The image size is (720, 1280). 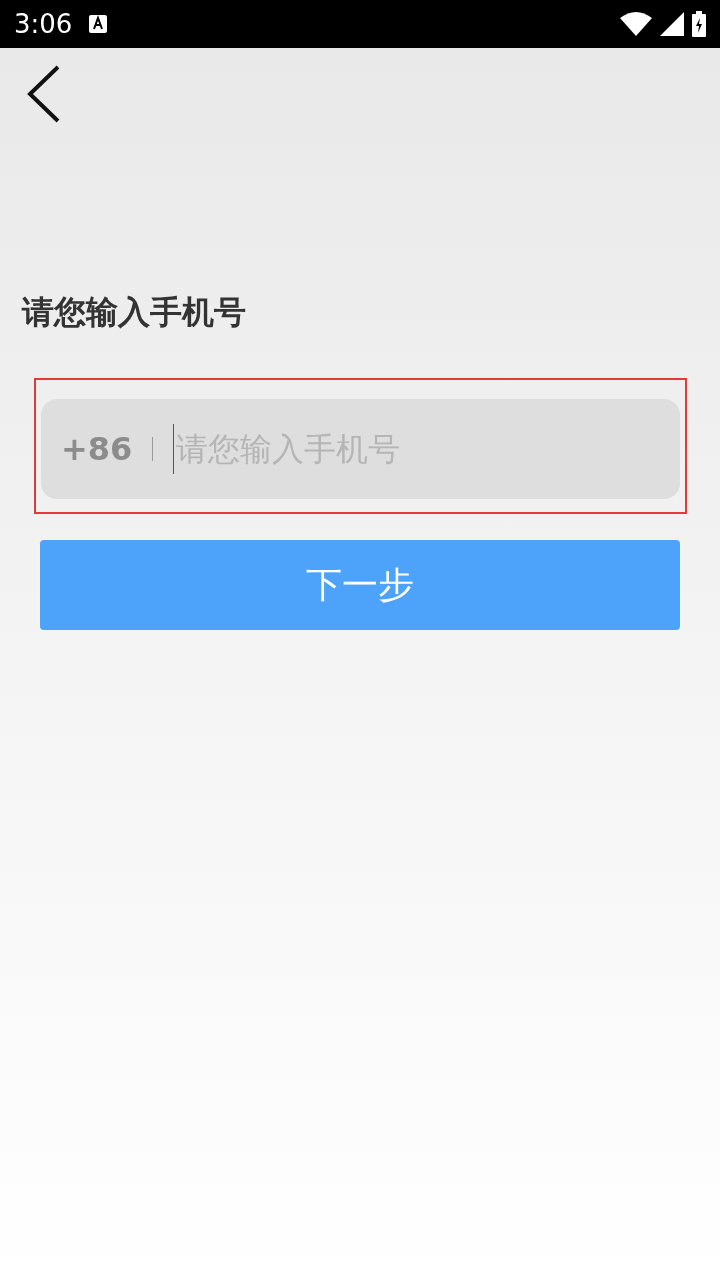 What do you see at coordinates (44, 94) in the screenshot?
I see `back-icon` at bounding box center [44, 94].